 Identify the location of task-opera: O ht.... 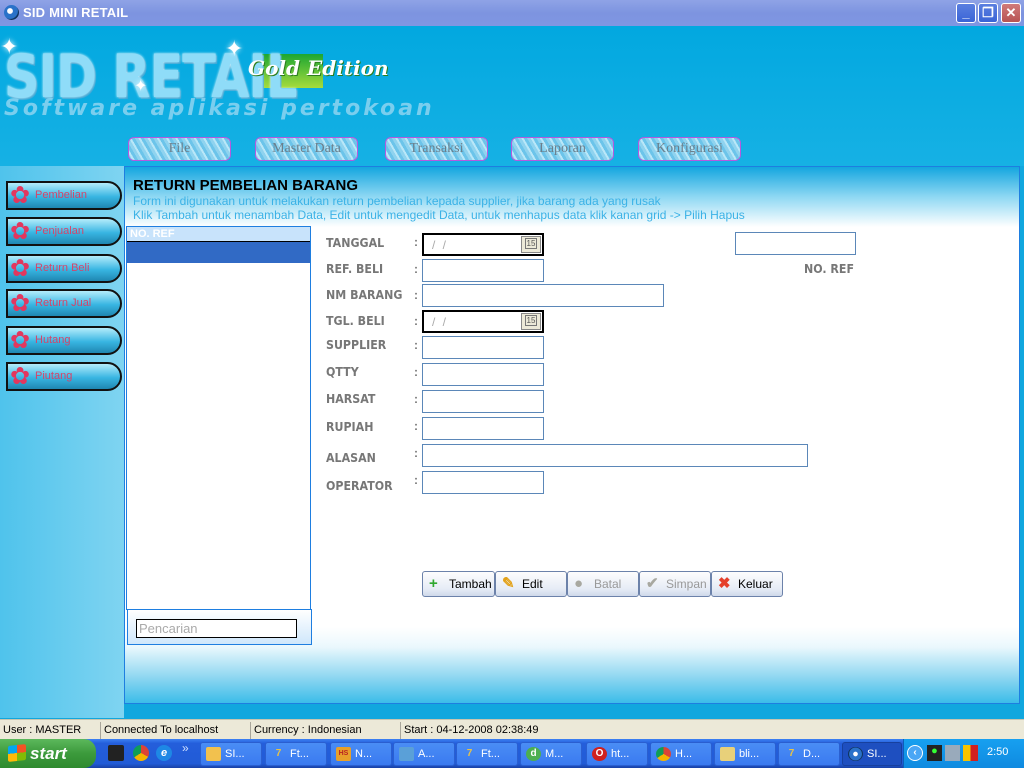
(617, 754).